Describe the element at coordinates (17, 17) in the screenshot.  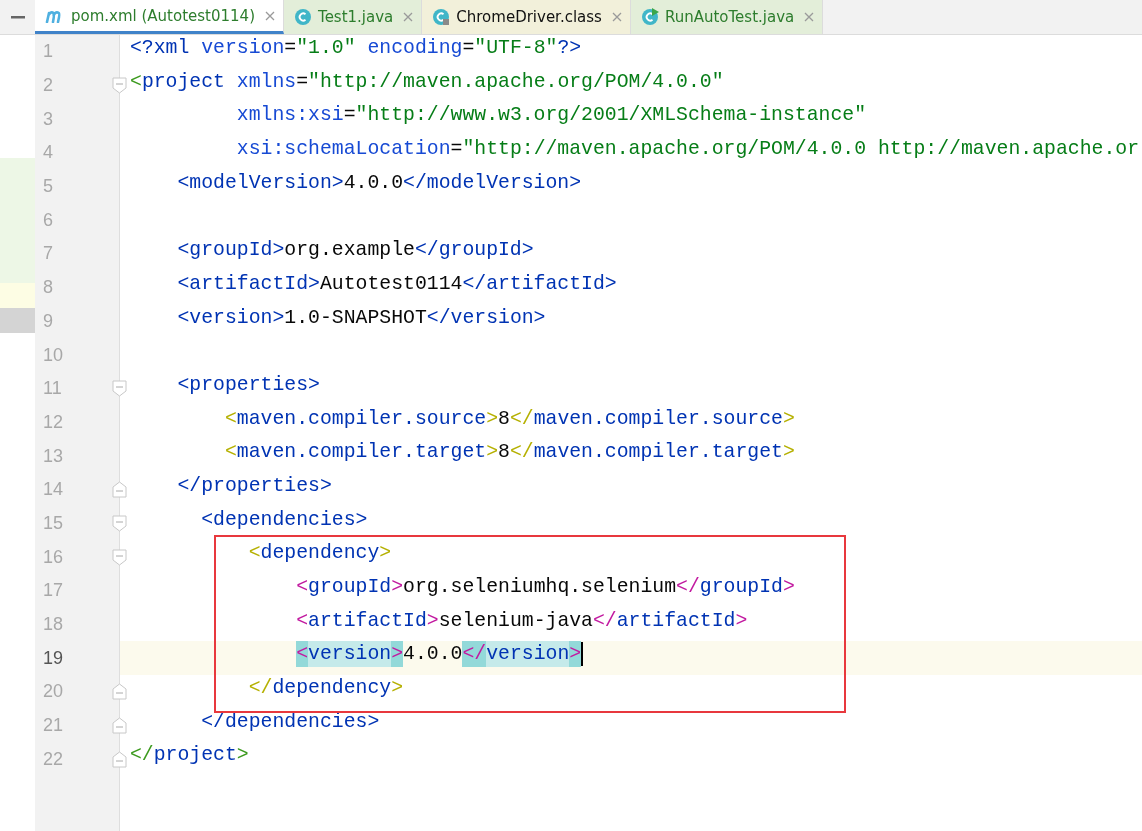
I see `minus-icon` at that location.